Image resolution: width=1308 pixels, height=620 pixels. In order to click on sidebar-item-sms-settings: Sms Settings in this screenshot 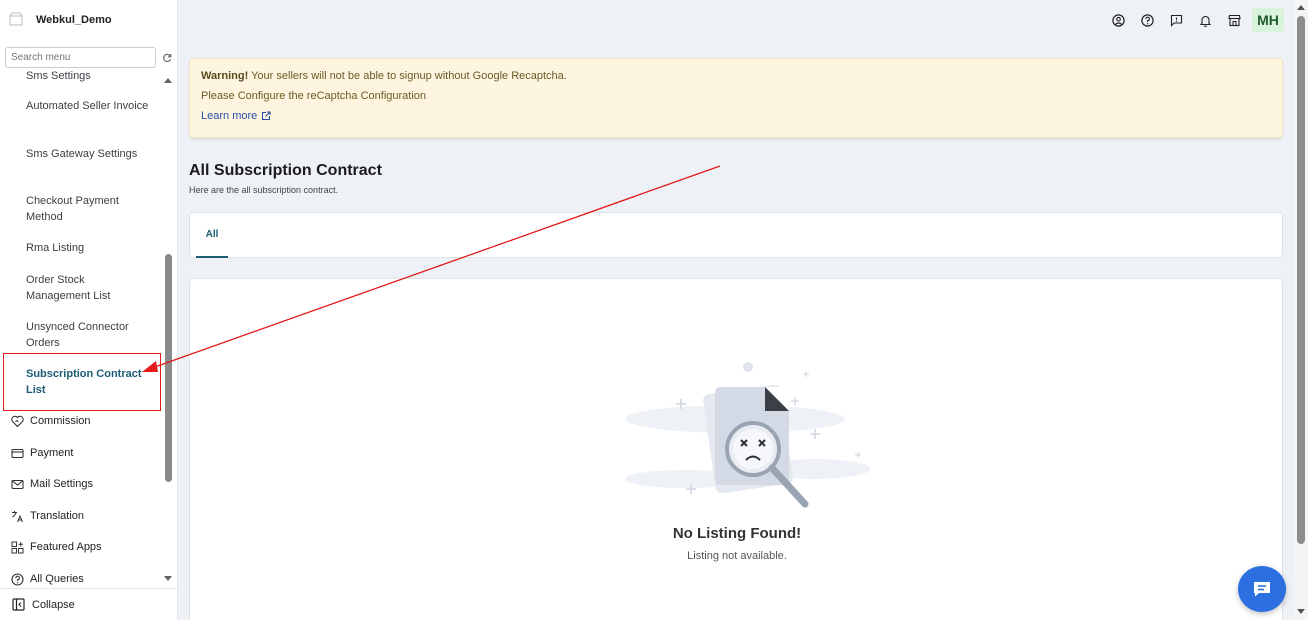, I will do `click(88, 77)`.